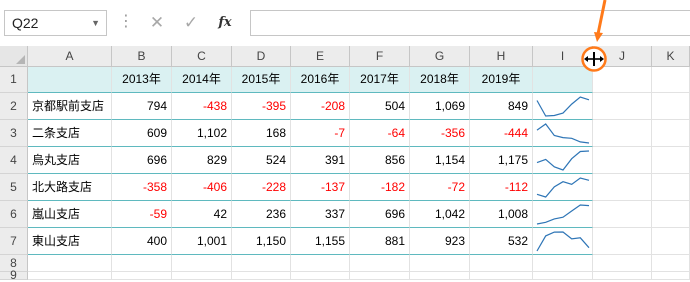  What do you see at coordinates (440, 80) in the screenshot?
I see `year-header: 2018年` at bounding box center [440, 80].